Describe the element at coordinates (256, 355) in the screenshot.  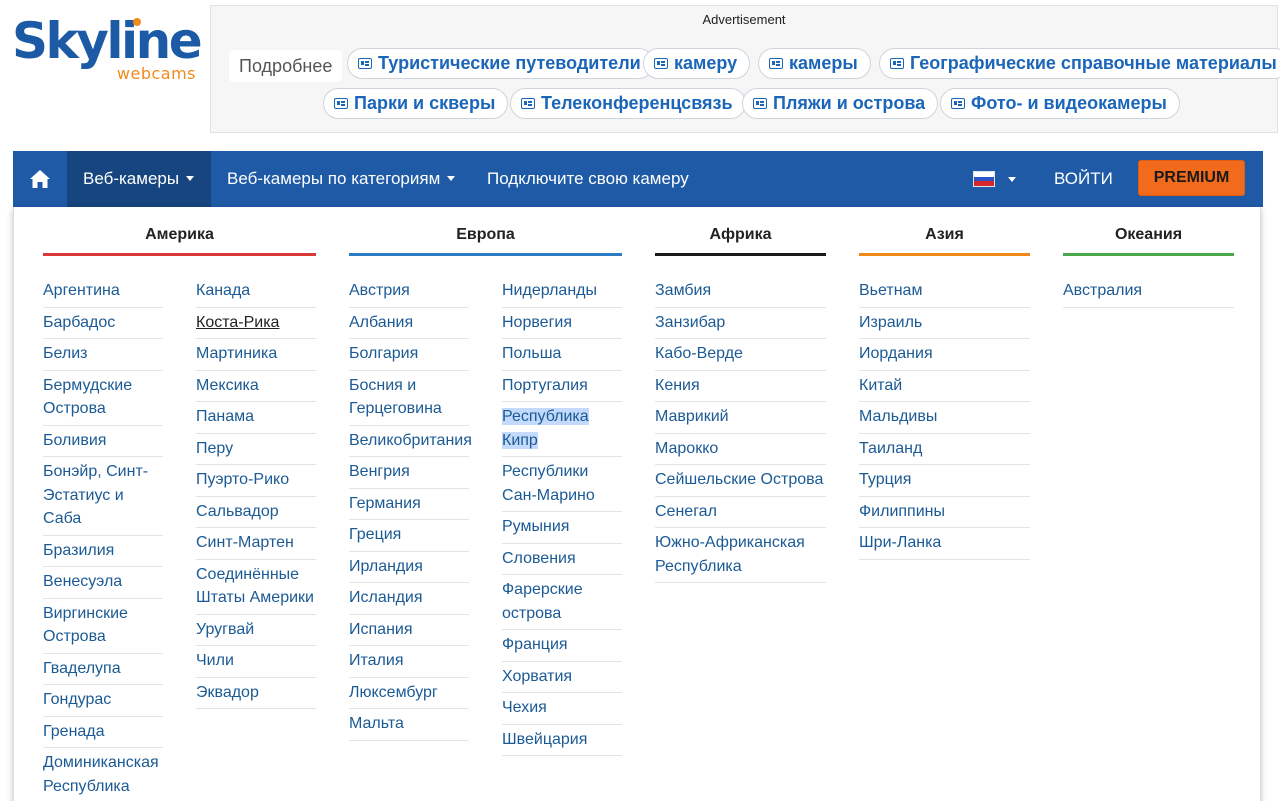
I see `country-link: Мартиника` at that location.